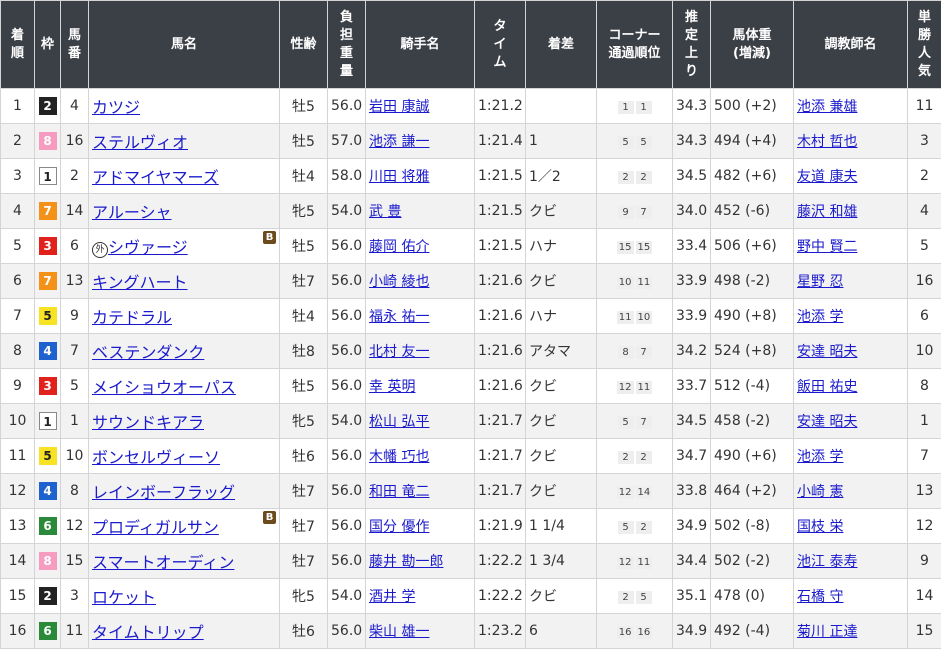 This screenshot has width=941, height=659. Describe the element at coordinates (634, 386) in the screenshot. I see `corner-positions: 12 11` at that location.